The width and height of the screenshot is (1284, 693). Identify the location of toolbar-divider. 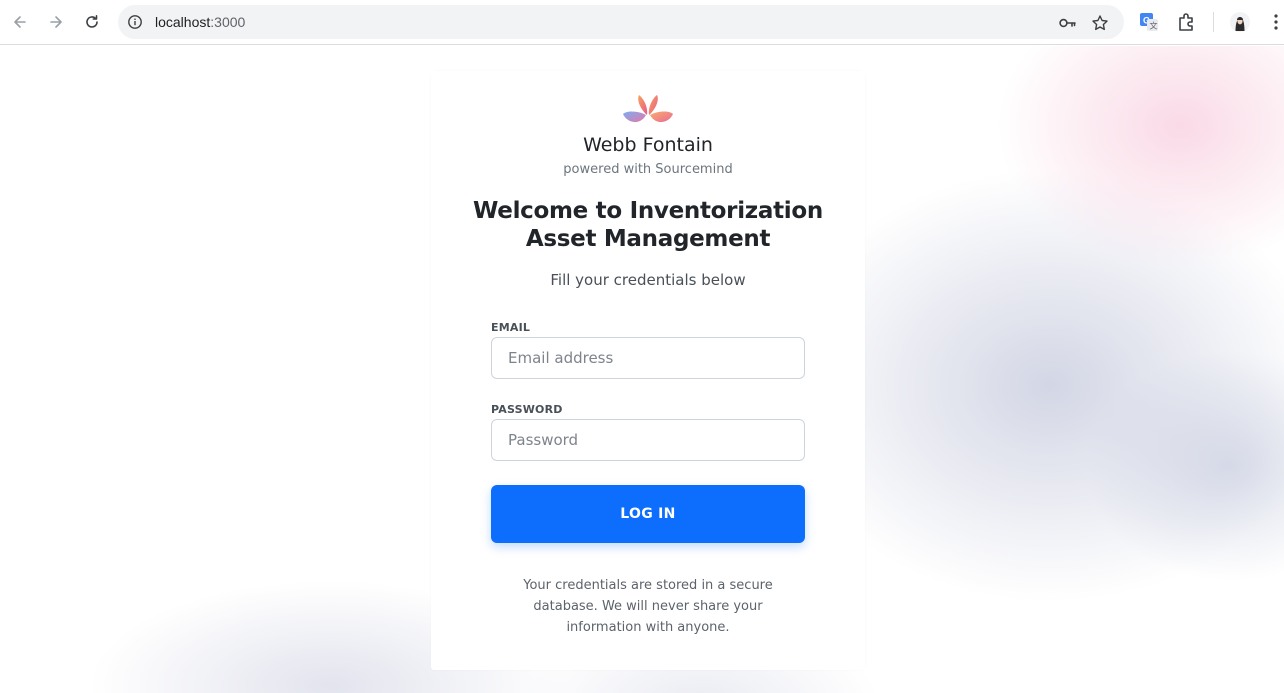
(1213, 22).